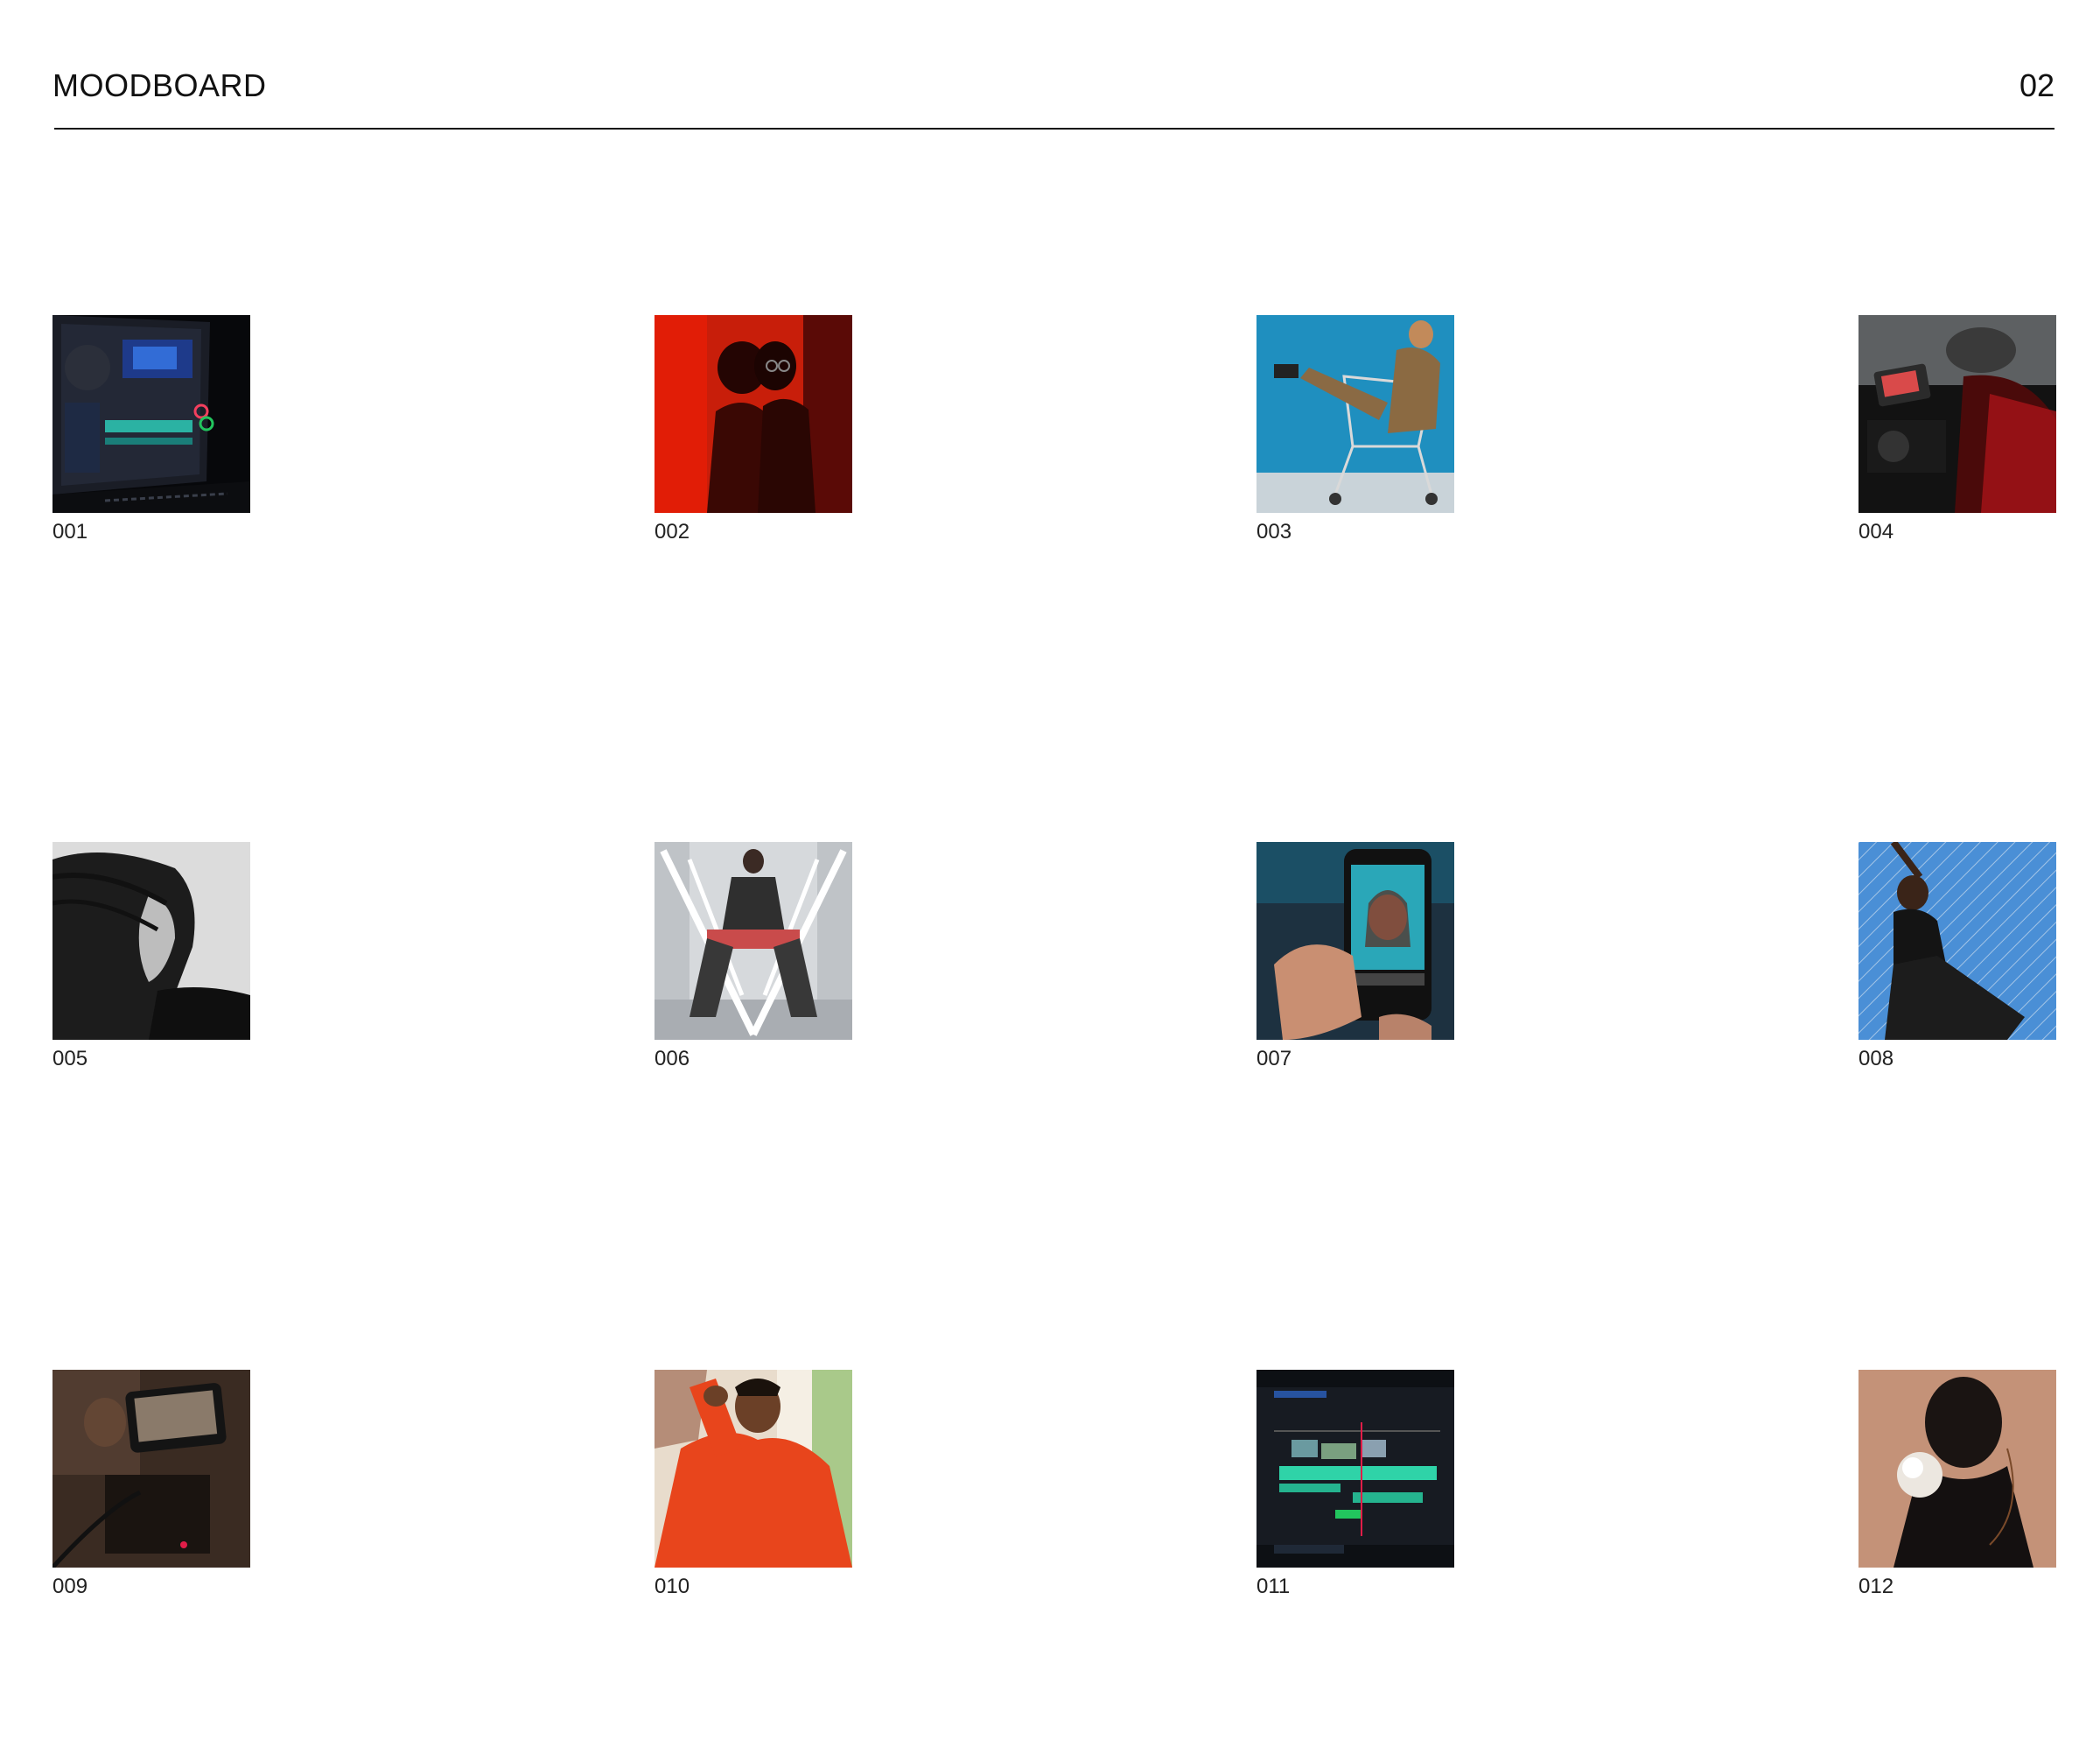  I want to click on moodboard-tile-007: 007, so click(1355, 956).